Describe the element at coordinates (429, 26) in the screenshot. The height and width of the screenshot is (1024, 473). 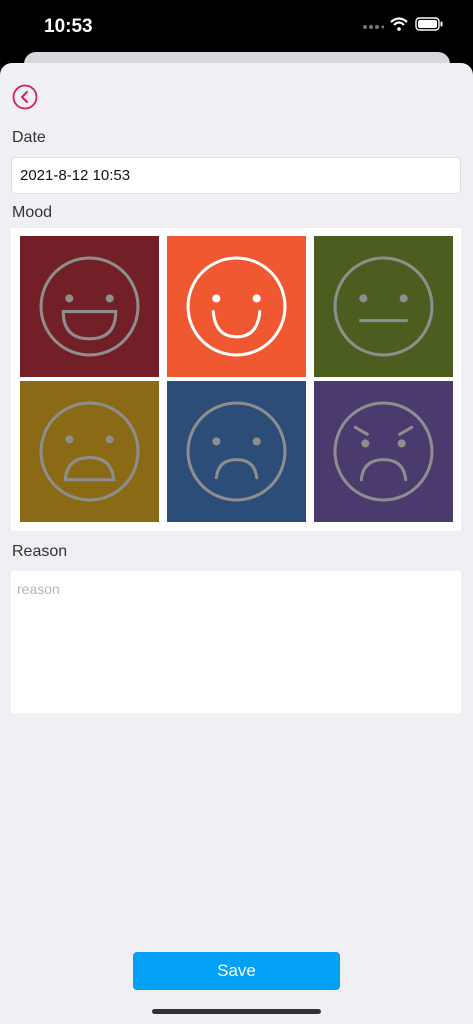
I see `battery-icon` at that location.